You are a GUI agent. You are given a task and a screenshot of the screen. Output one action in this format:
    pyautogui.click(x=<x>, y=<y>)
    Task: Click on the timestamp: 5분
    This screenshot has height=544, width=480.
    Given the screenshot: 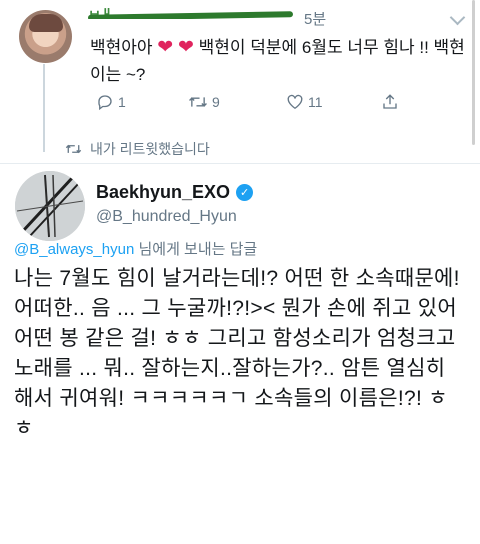 What is the action you would take?
    pyautogui.click(x=315, y=19)
    